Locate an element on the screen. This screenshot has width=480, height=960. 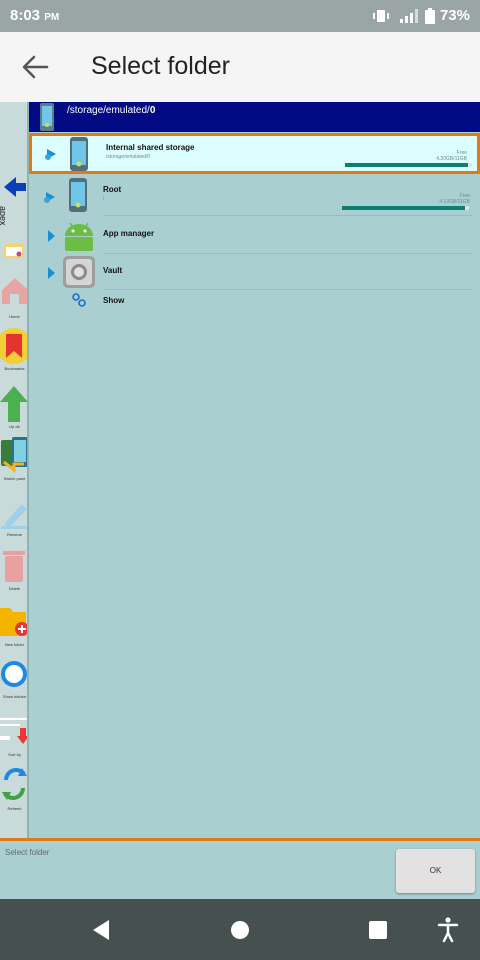
row-name: Show is located at coordinates (114, 300).